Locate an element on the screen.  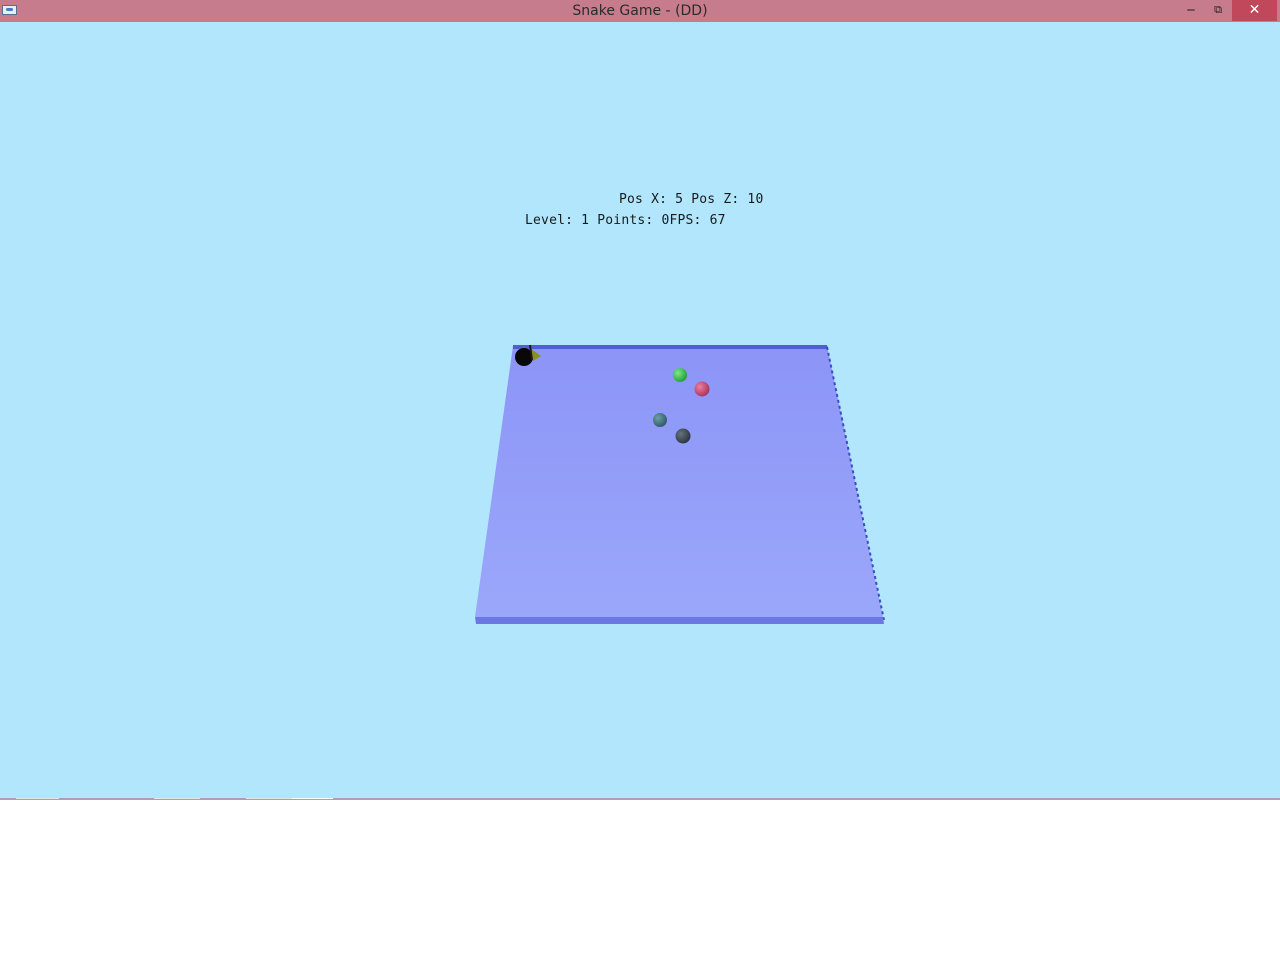
restore-button: ⧉ is located at coordinates (1218, 10).